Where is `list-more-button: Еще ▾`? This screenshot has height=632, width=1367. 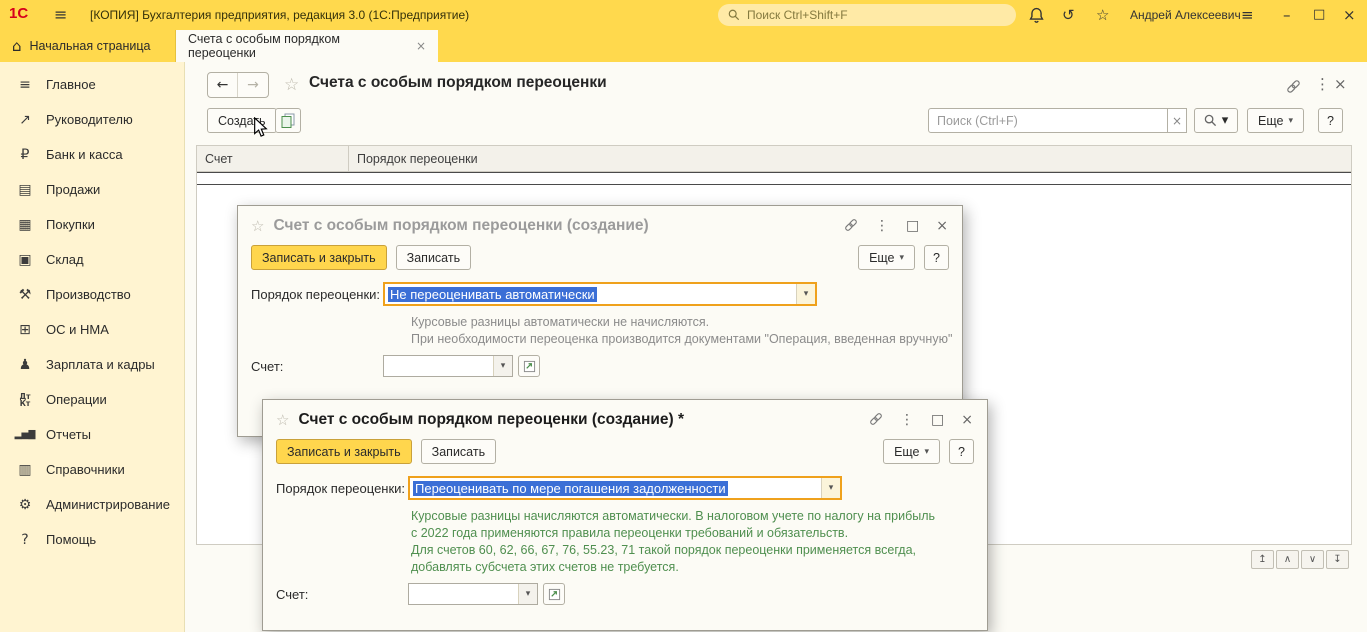 list-more-button: Еще ▾ is located at coordinates (1275, 120).